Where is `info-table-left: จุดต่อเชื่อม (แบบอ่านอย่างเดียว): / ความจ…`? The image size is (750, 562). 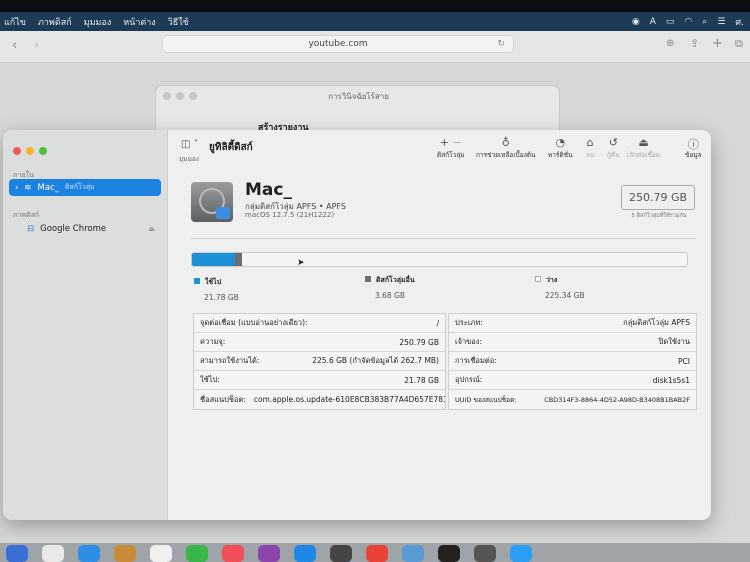 info-table-left: จุดต่อเชื่อม (แบบอ่านอย่างเดียว): / ความจ… is located at coordinates (319, 361).